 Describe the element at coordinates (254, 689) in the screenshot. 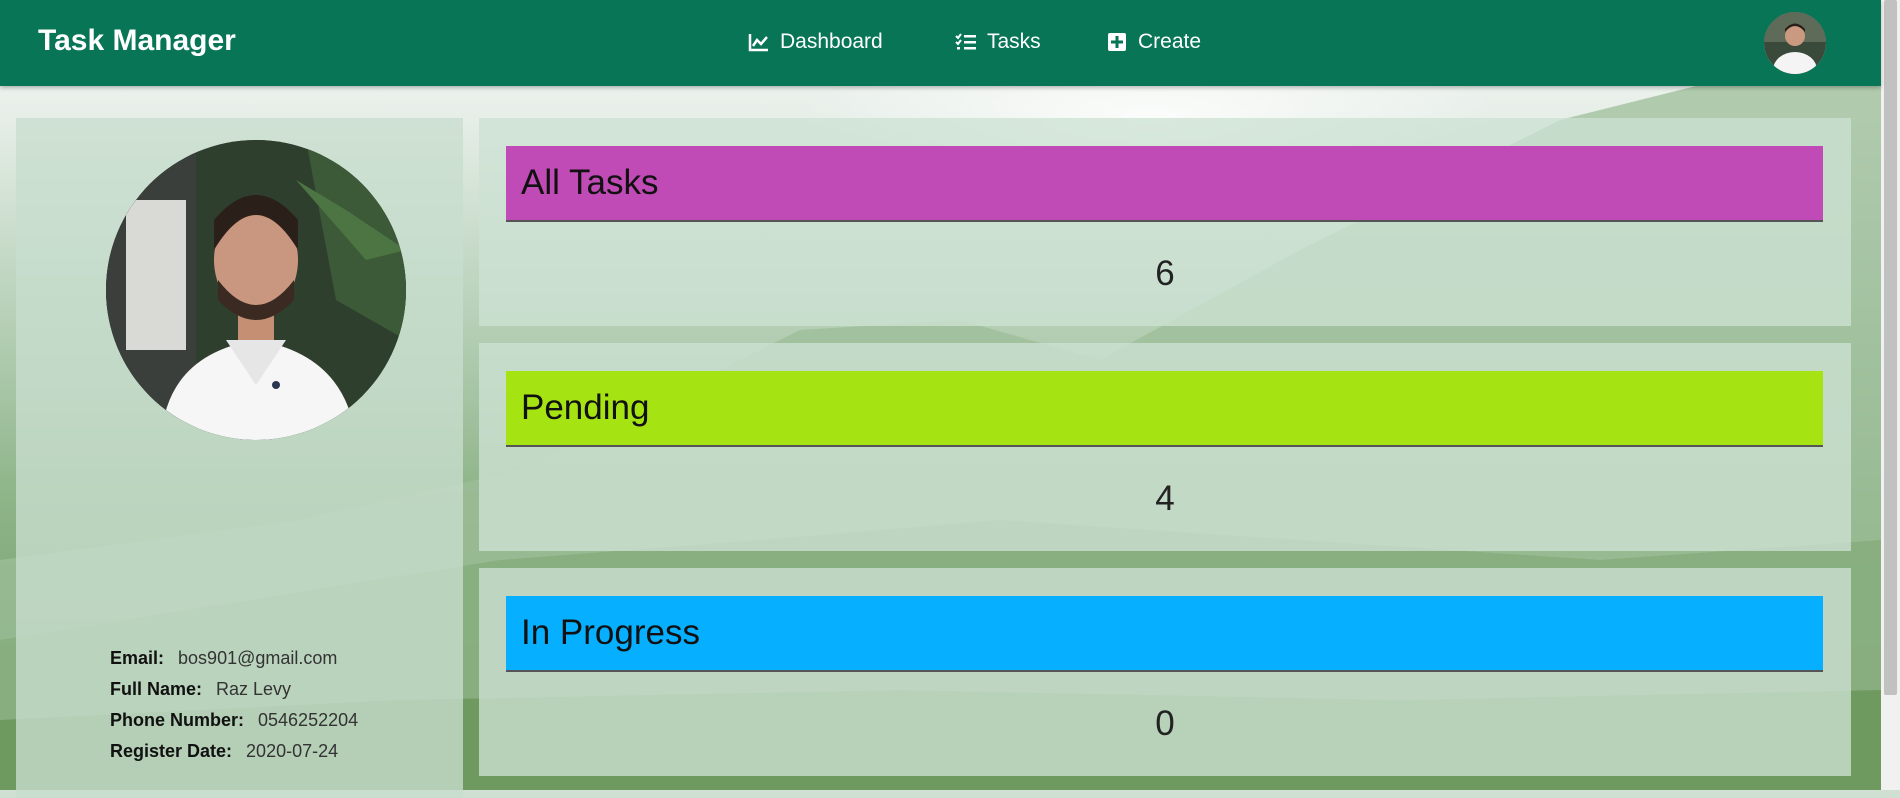

I see `fullname-value: Raz Levy` at that location.